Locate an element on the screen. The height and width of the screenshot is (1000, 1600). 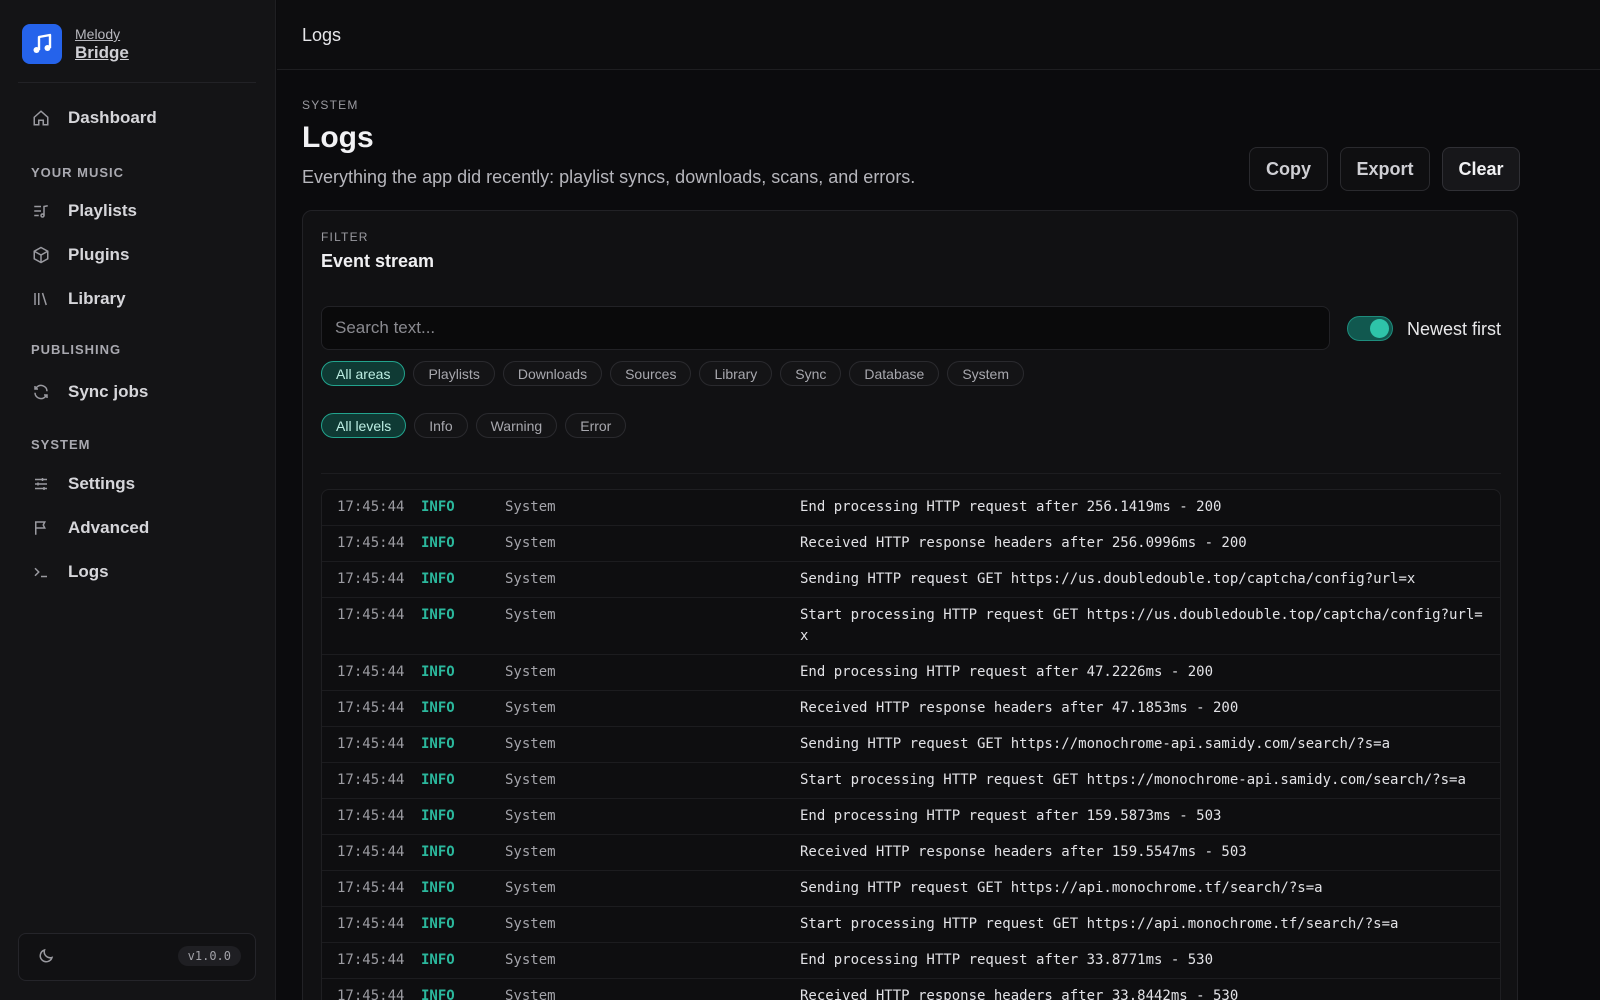
sidebar-item-library: Library is located at coordinates (137, 299).